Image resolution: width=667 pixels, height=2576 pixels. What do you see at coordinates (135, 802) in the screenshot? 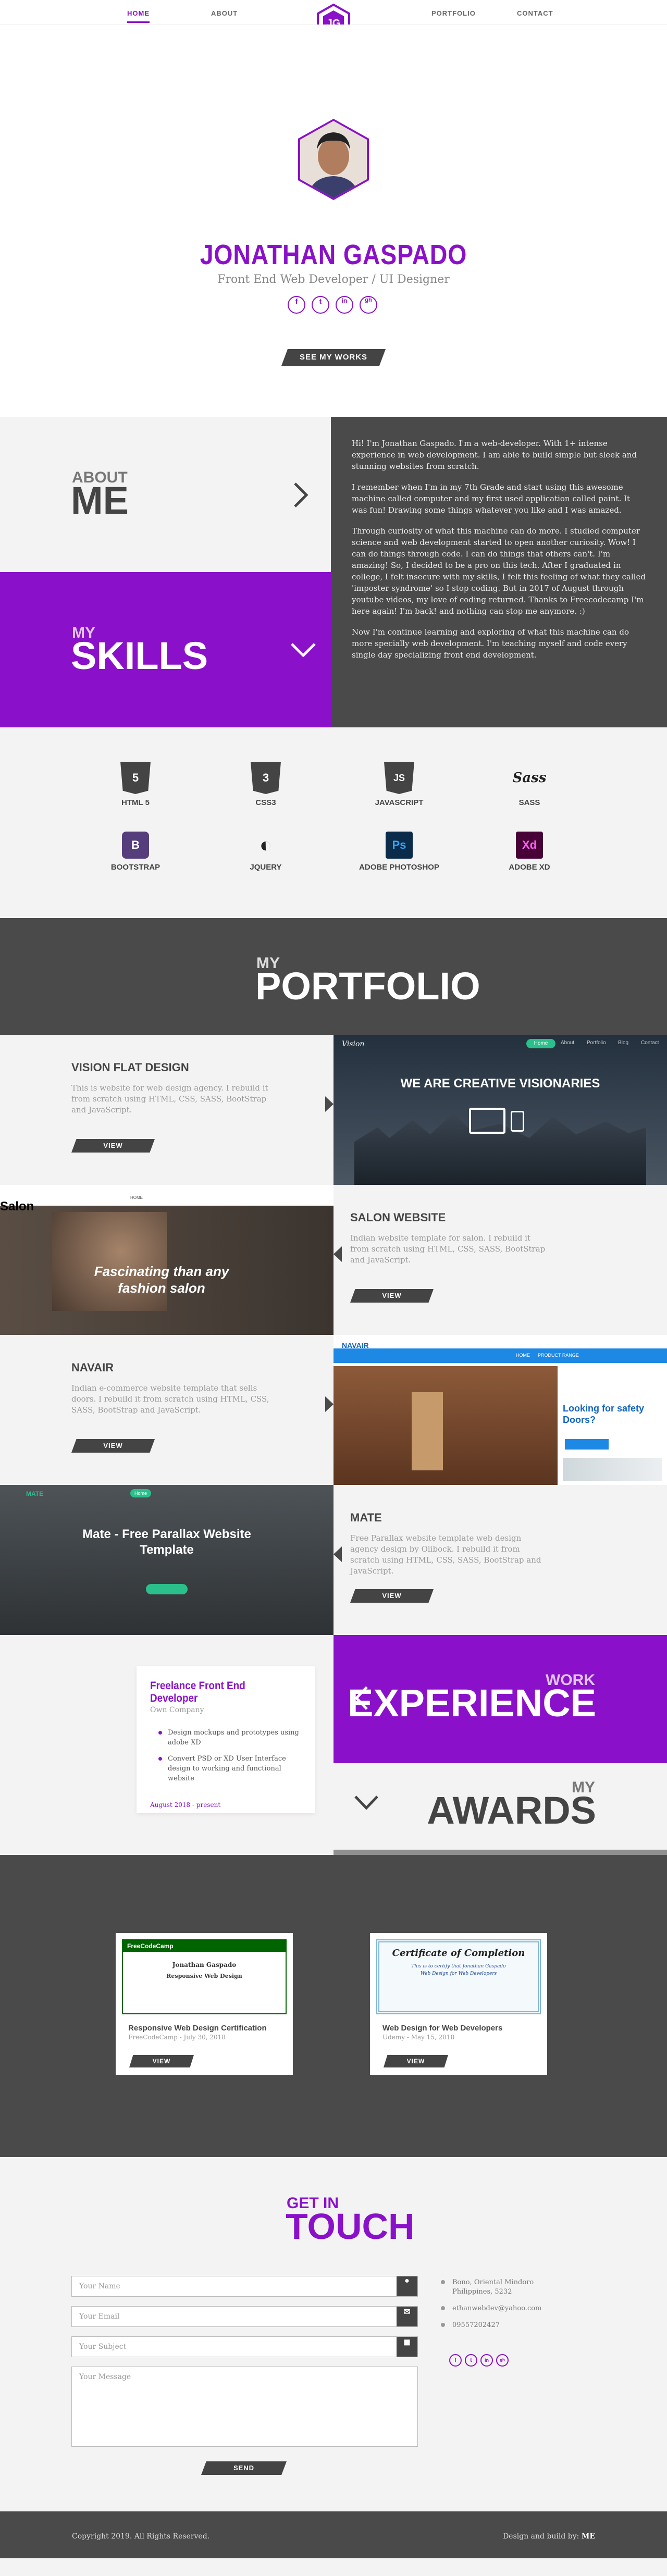
I see `skill-label: HTML 5` at bounding box center [135, 802].